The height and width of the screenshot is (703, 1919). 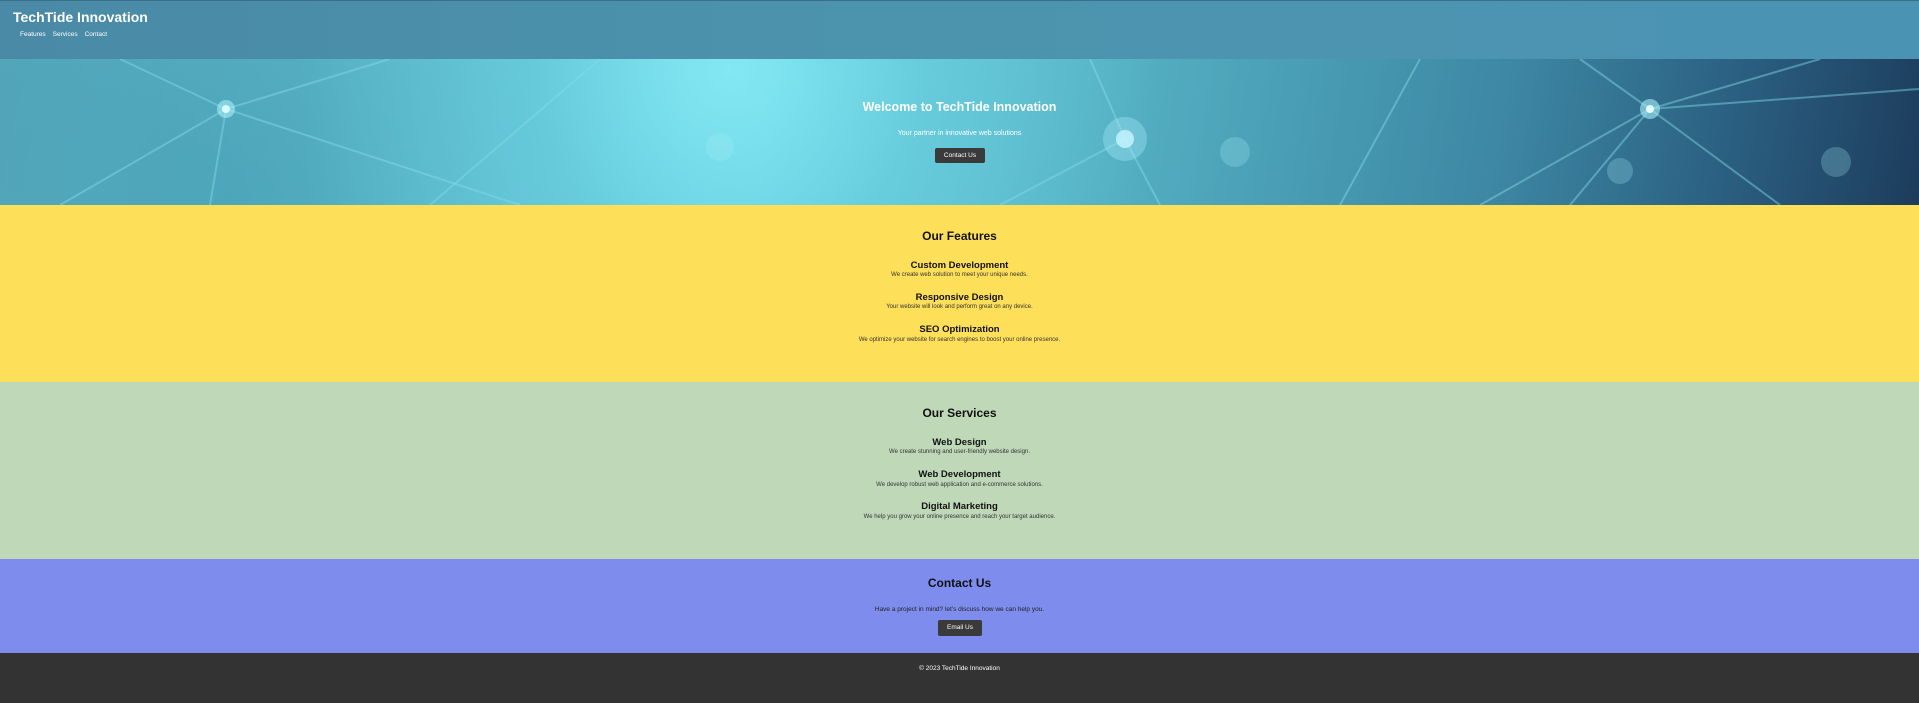 I want to click on feature-item-title: Responsive Design, so click(x=959, y=297).